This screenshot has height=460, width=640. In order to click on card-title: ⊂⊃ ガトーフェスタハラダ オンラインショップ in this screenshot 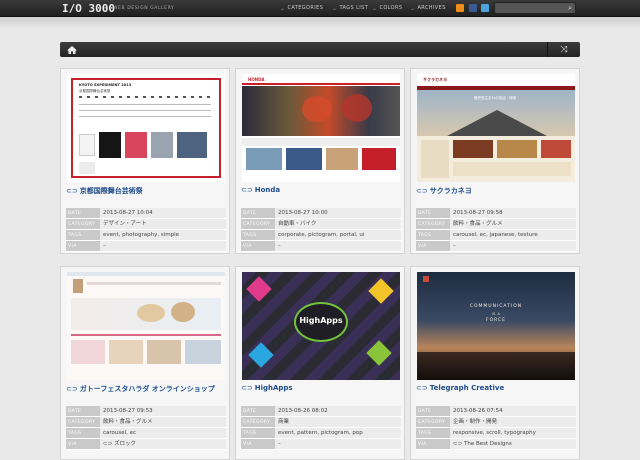, I will do `click(140, 389)`.